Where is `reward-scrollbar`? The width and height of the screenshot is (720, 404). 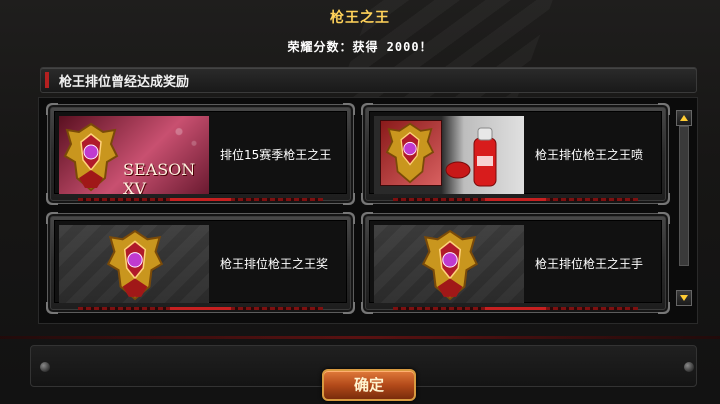
reward-scrollbar is located at coordinates (684, 208).